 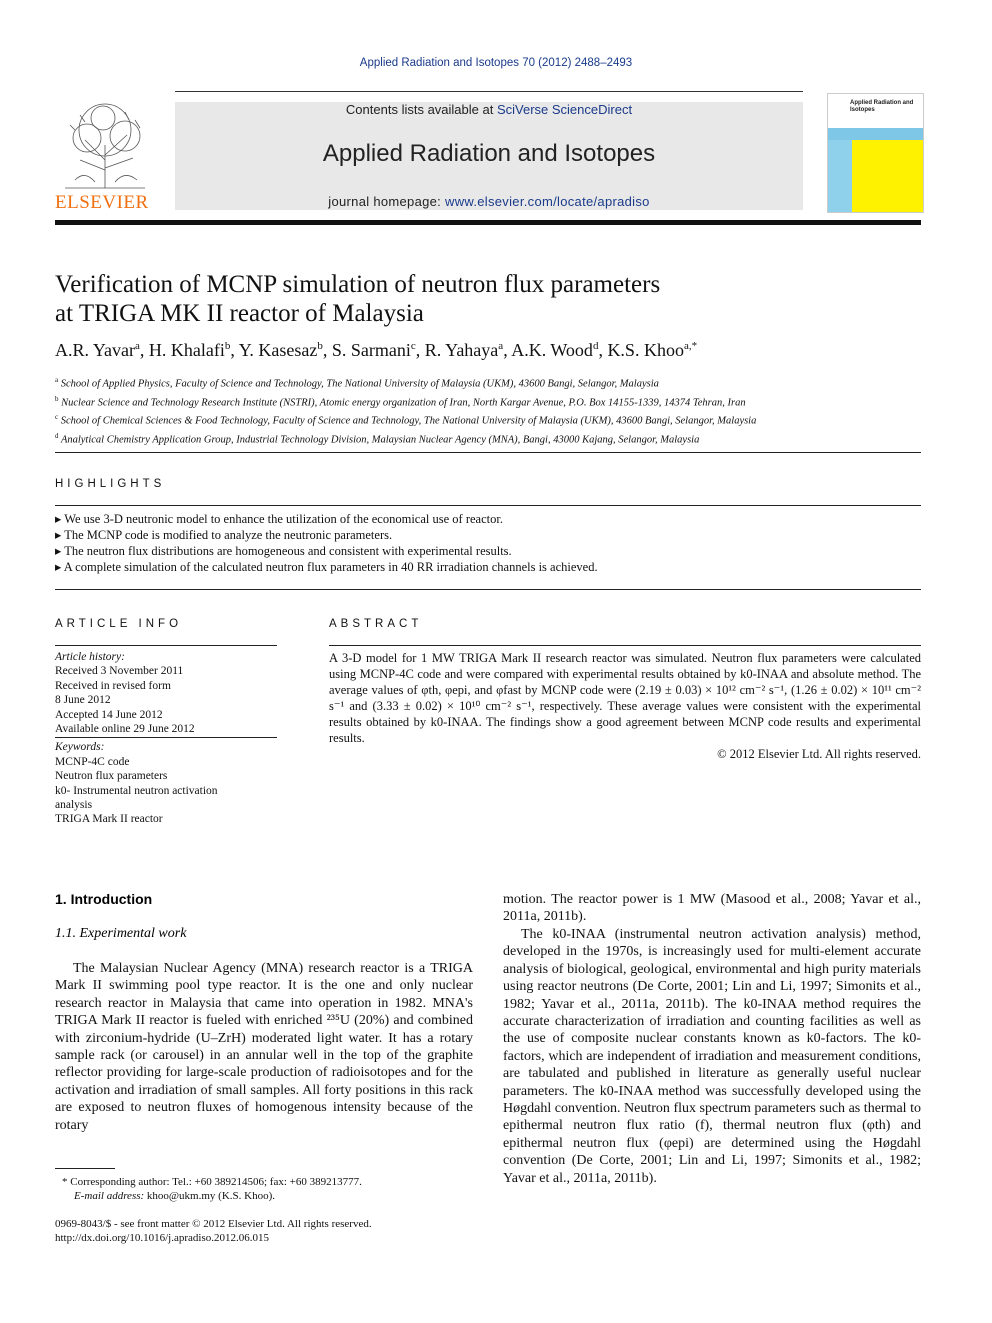 What do you see at coordinates (181, 1196) in the screenshot?
I see `email-link: khoo@ukm.my` at bounding box center [181, 1196].